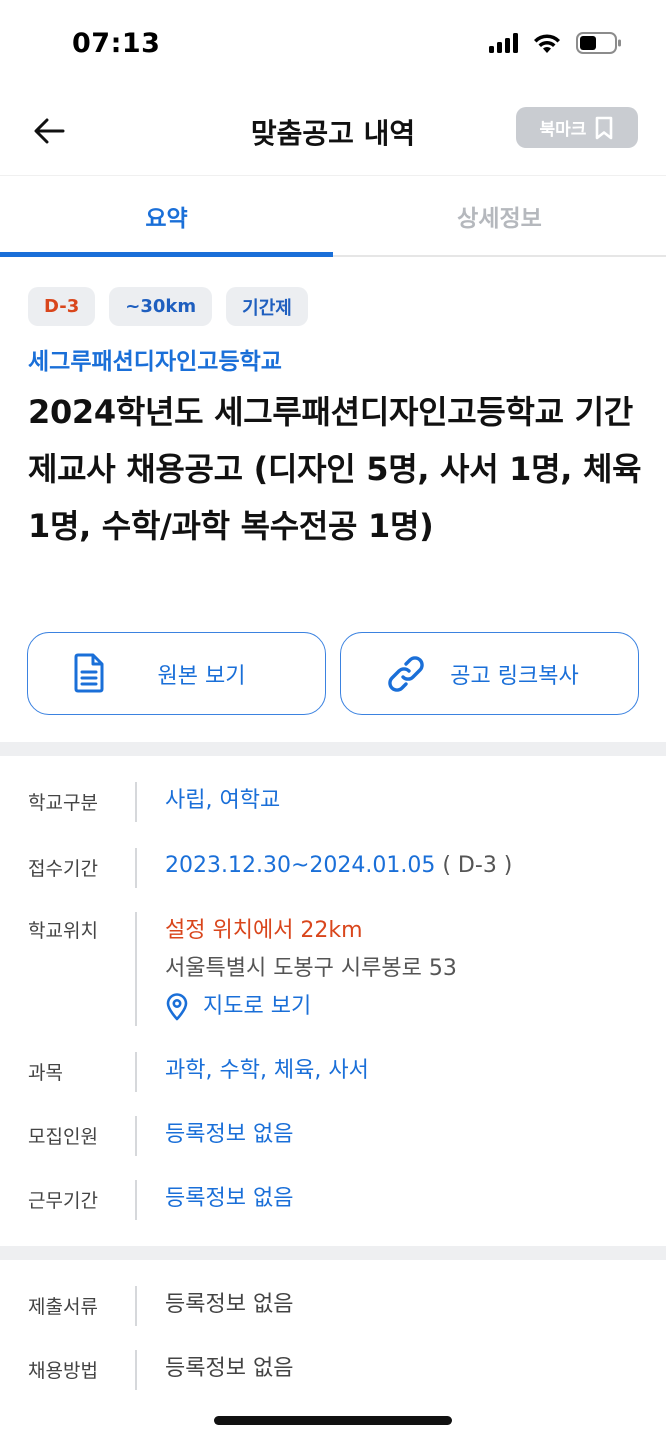  What do you see at coordinates (177, 1007) in the screenshot?
I see `location-pin-icon` at bounding box center [177, 1007].